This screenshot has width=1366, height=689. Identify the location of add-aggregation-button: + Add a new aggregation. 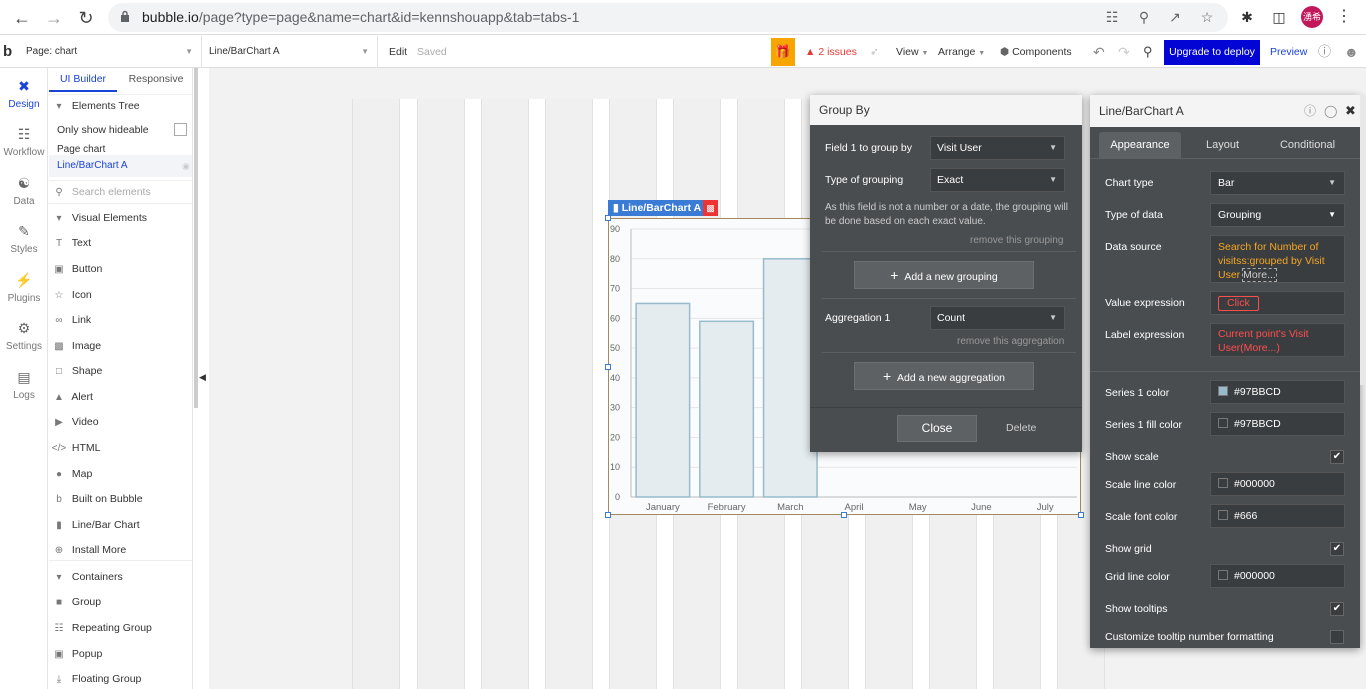
(944, 376).